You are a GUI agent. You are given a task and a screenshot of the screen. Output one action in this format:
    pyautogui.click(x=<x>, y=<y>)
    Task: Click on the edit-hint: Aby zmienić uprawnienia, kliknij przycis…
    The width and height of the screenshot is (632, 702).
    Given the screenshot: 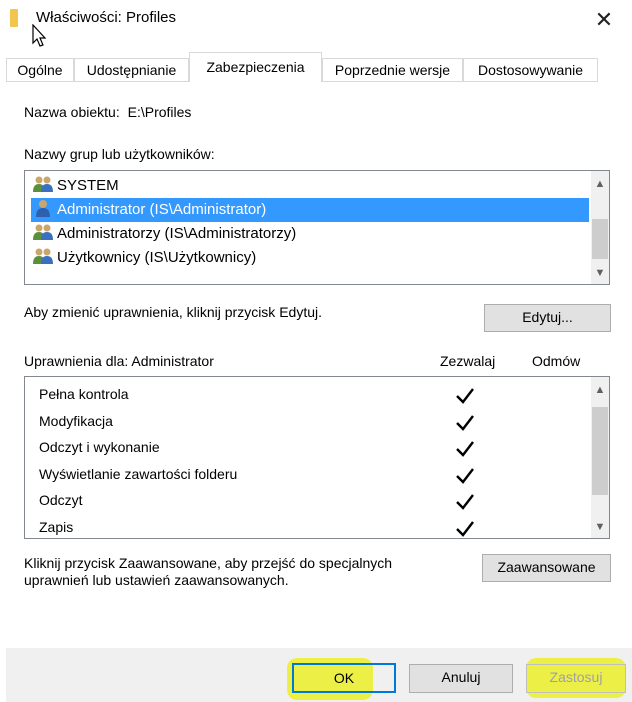 What is the action you would take?
    pyautogui.click(x=173, y=312)
    